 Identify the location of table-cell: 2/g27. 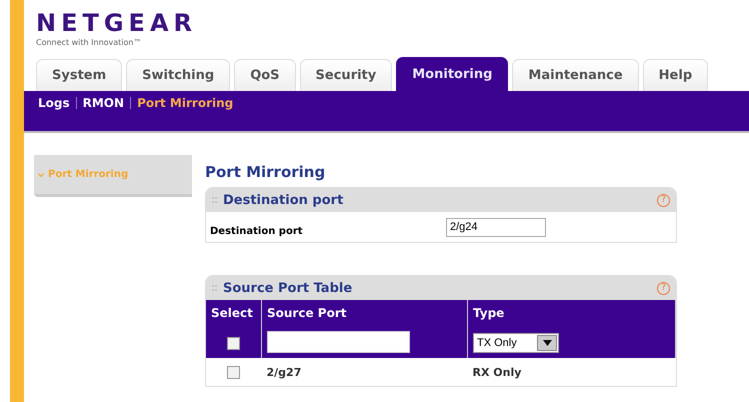
(365, 372).